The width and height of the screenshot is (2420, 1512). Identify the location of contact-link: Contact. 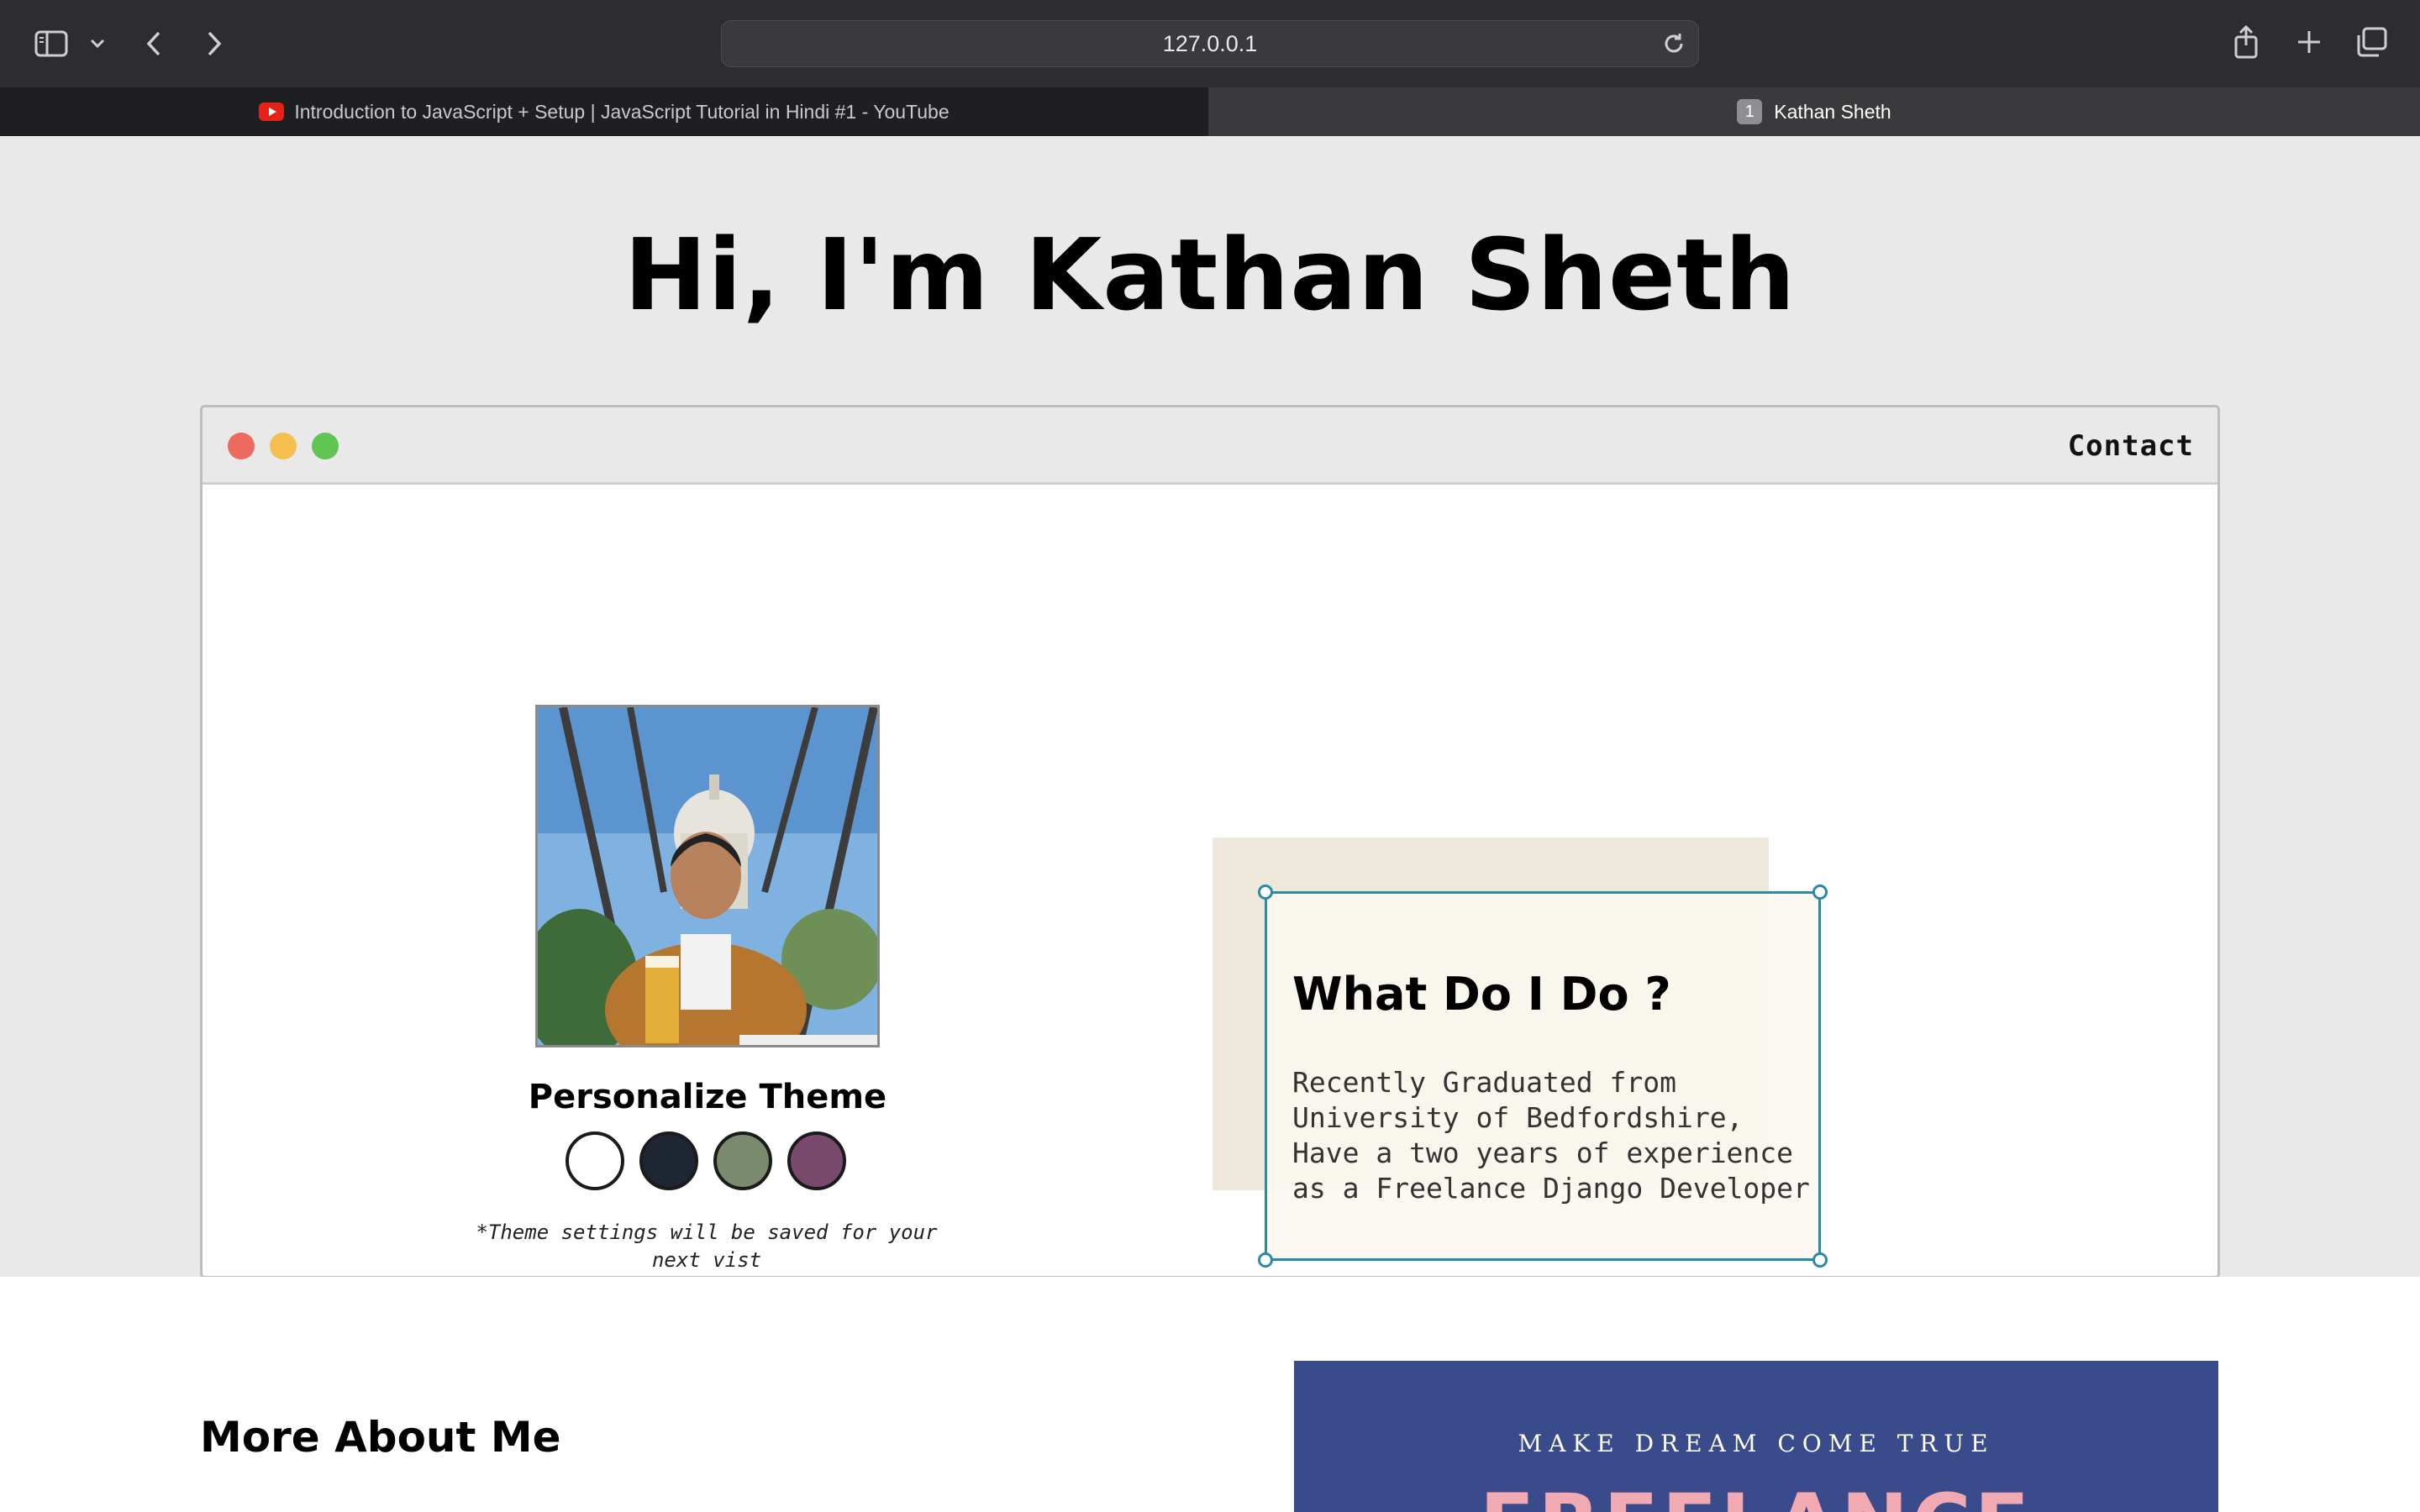
(2131, 446).